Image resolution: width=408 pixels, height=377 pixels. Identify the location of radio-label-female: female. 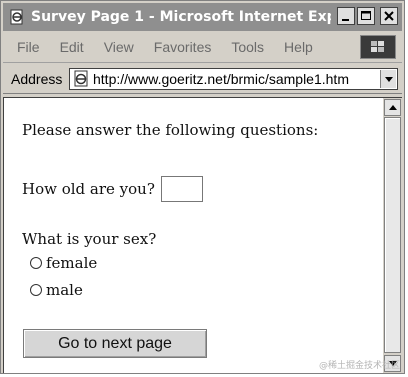
(72, 263).